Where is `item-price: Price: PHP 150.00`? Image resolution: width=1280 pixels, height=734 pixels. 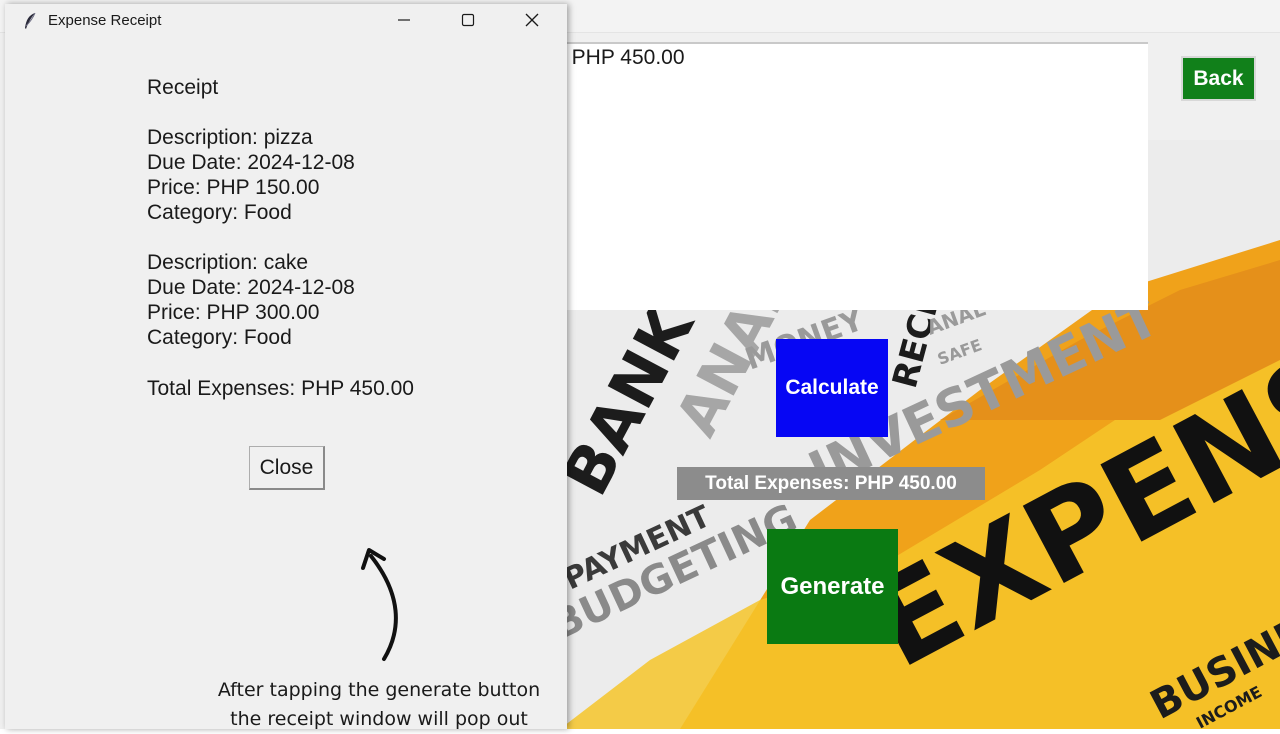 item-price: Price: PHP 150.00 is located at coordinates (233, 187).